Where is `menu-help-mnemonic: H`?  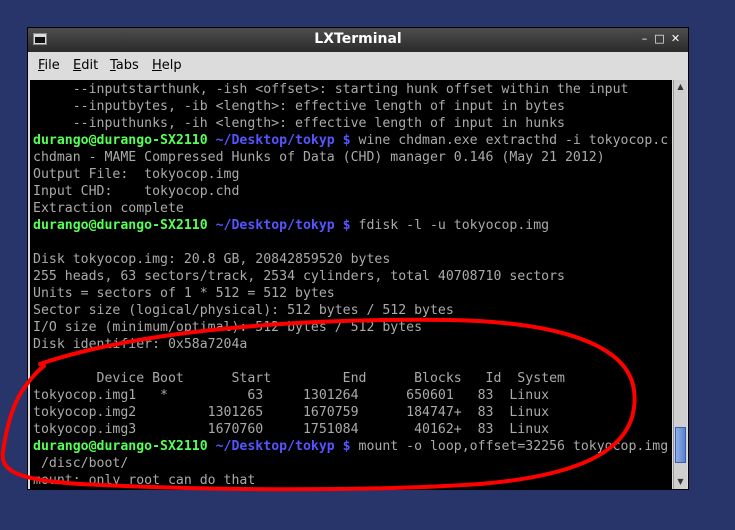
menu-help-mnemonic: H is located at coordinates (157, 65).